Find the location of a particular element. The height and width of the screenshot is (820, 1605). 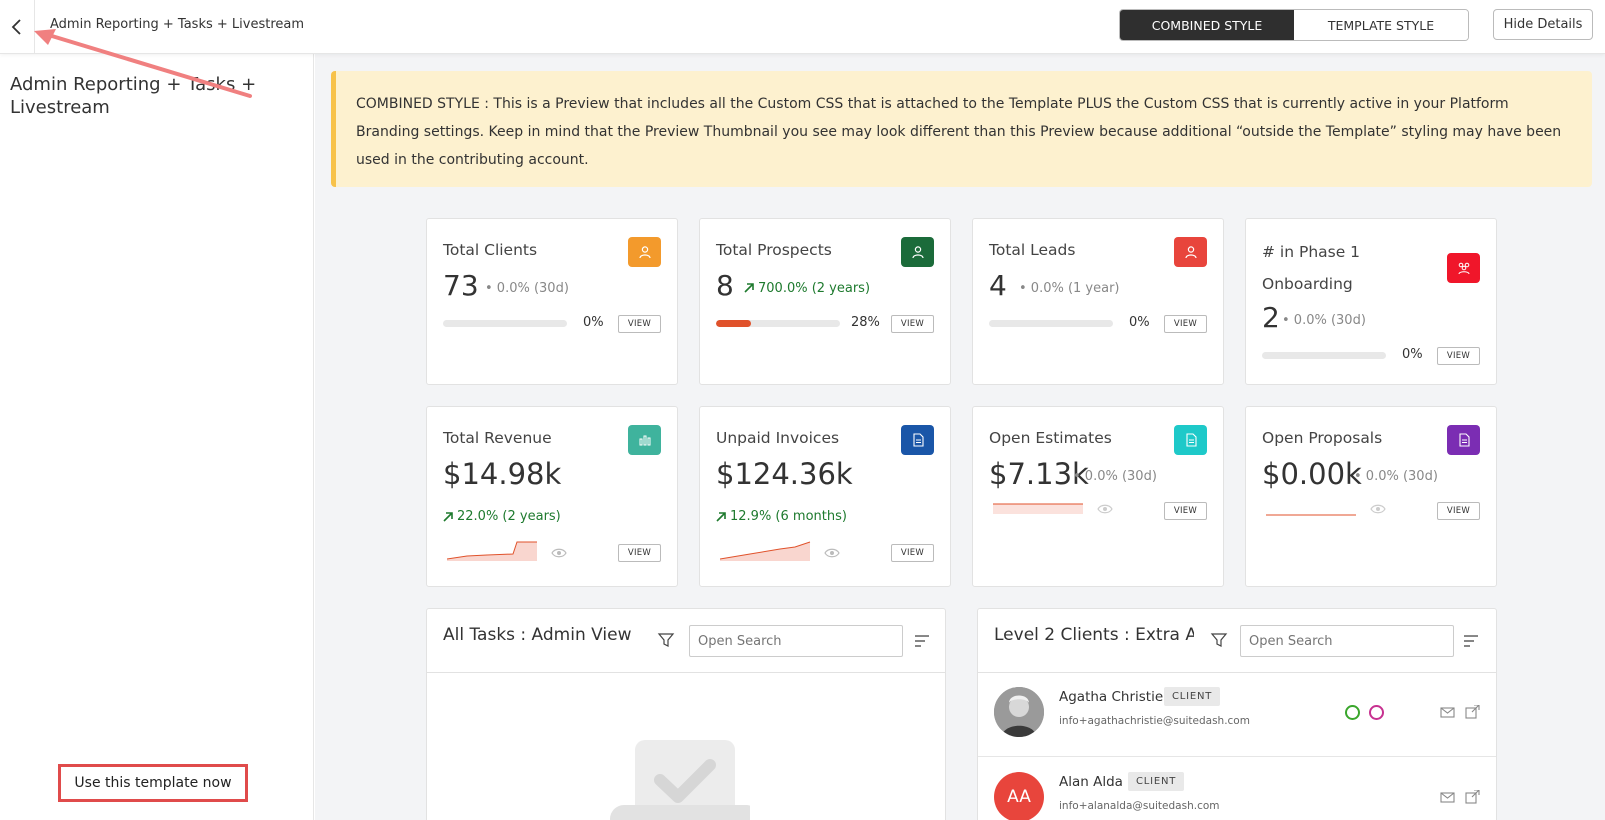

avatar: AA is located at coordinates (1019, 796).